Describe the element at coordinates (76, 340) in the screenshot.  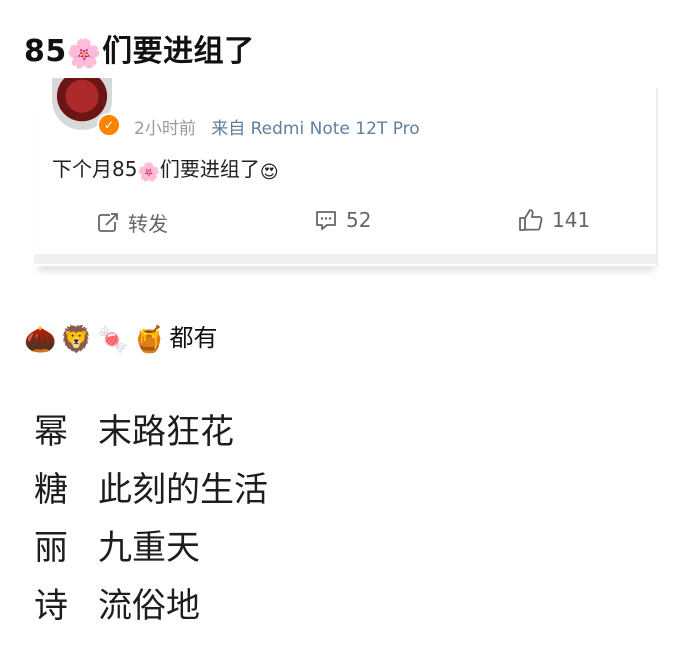
I see `lion-emoji: 🦁` at that location.